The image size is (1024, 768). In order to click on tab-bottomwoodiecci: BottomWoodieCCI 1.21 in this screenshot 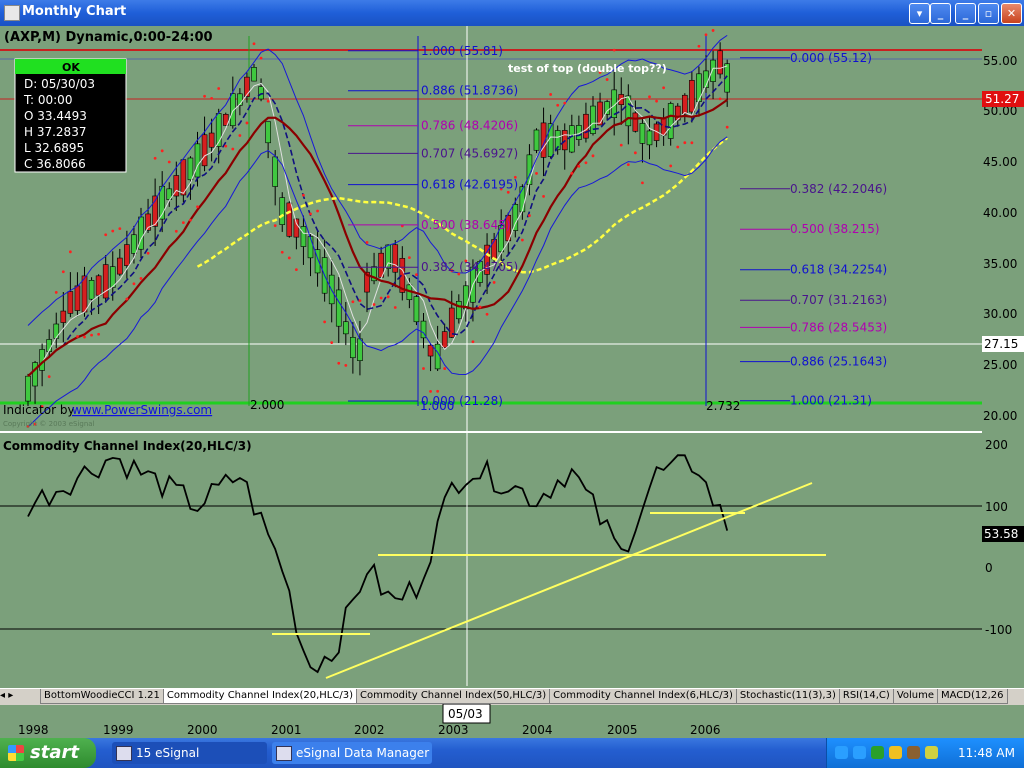, I will do `click(102, 696)`.